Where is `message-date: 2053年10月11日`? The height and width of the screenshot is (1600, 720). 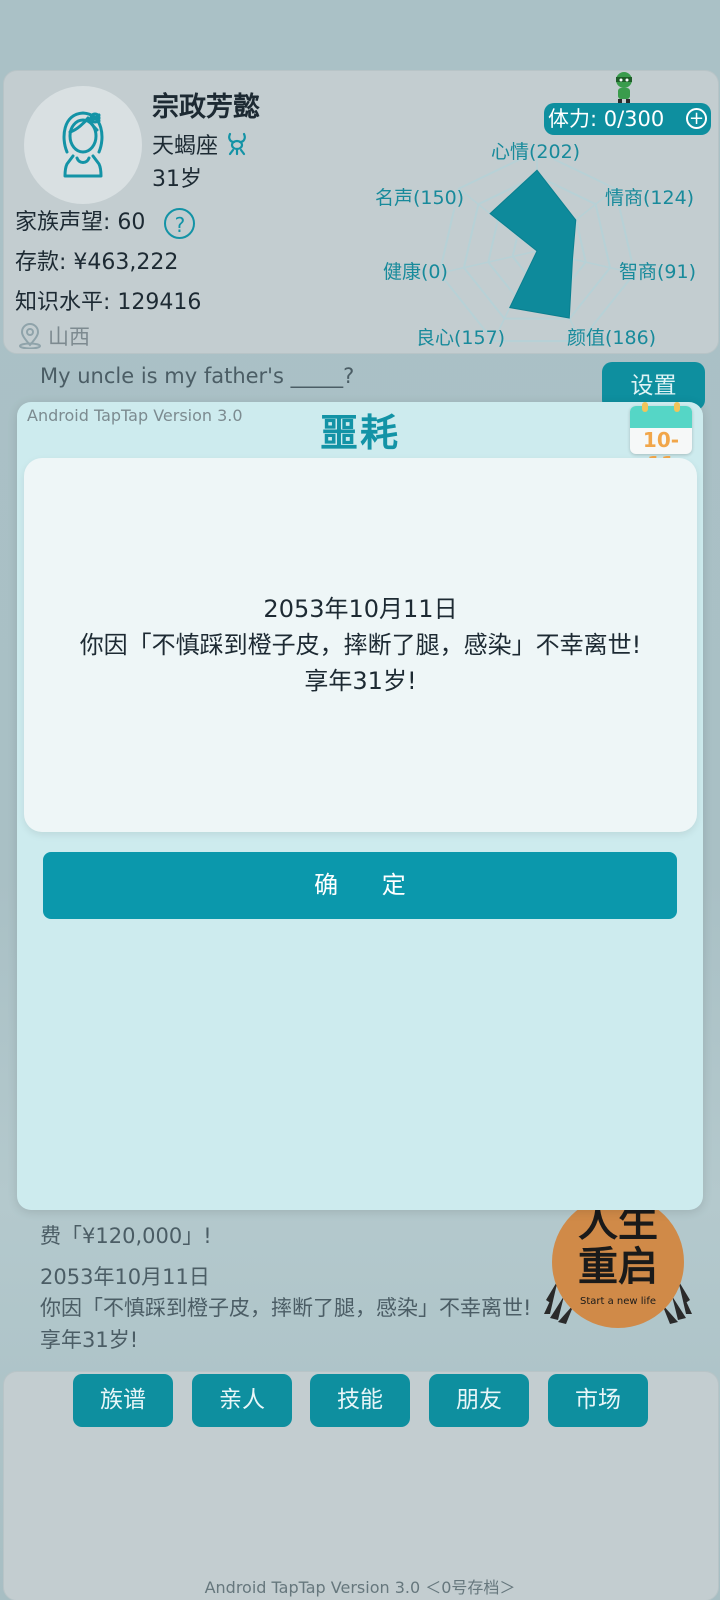 message-date: 2053年10月11日 is located at coordinates (360, 609).